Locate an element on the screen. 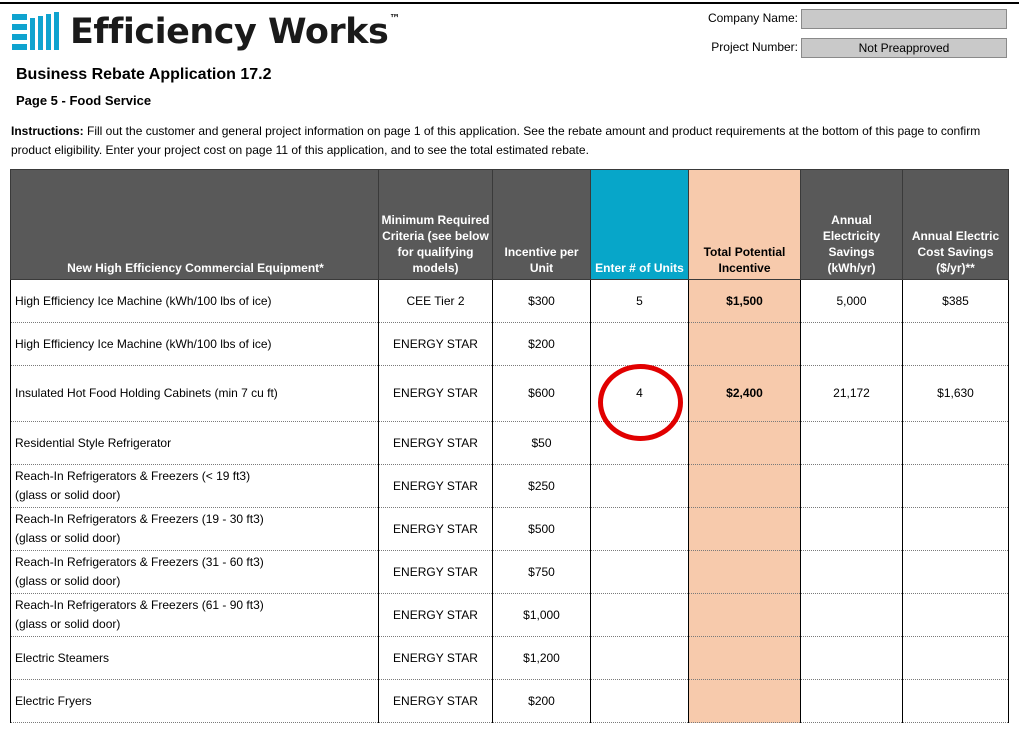  column-header-total: Total Potential Incentive is located at coordinates (744, 224).